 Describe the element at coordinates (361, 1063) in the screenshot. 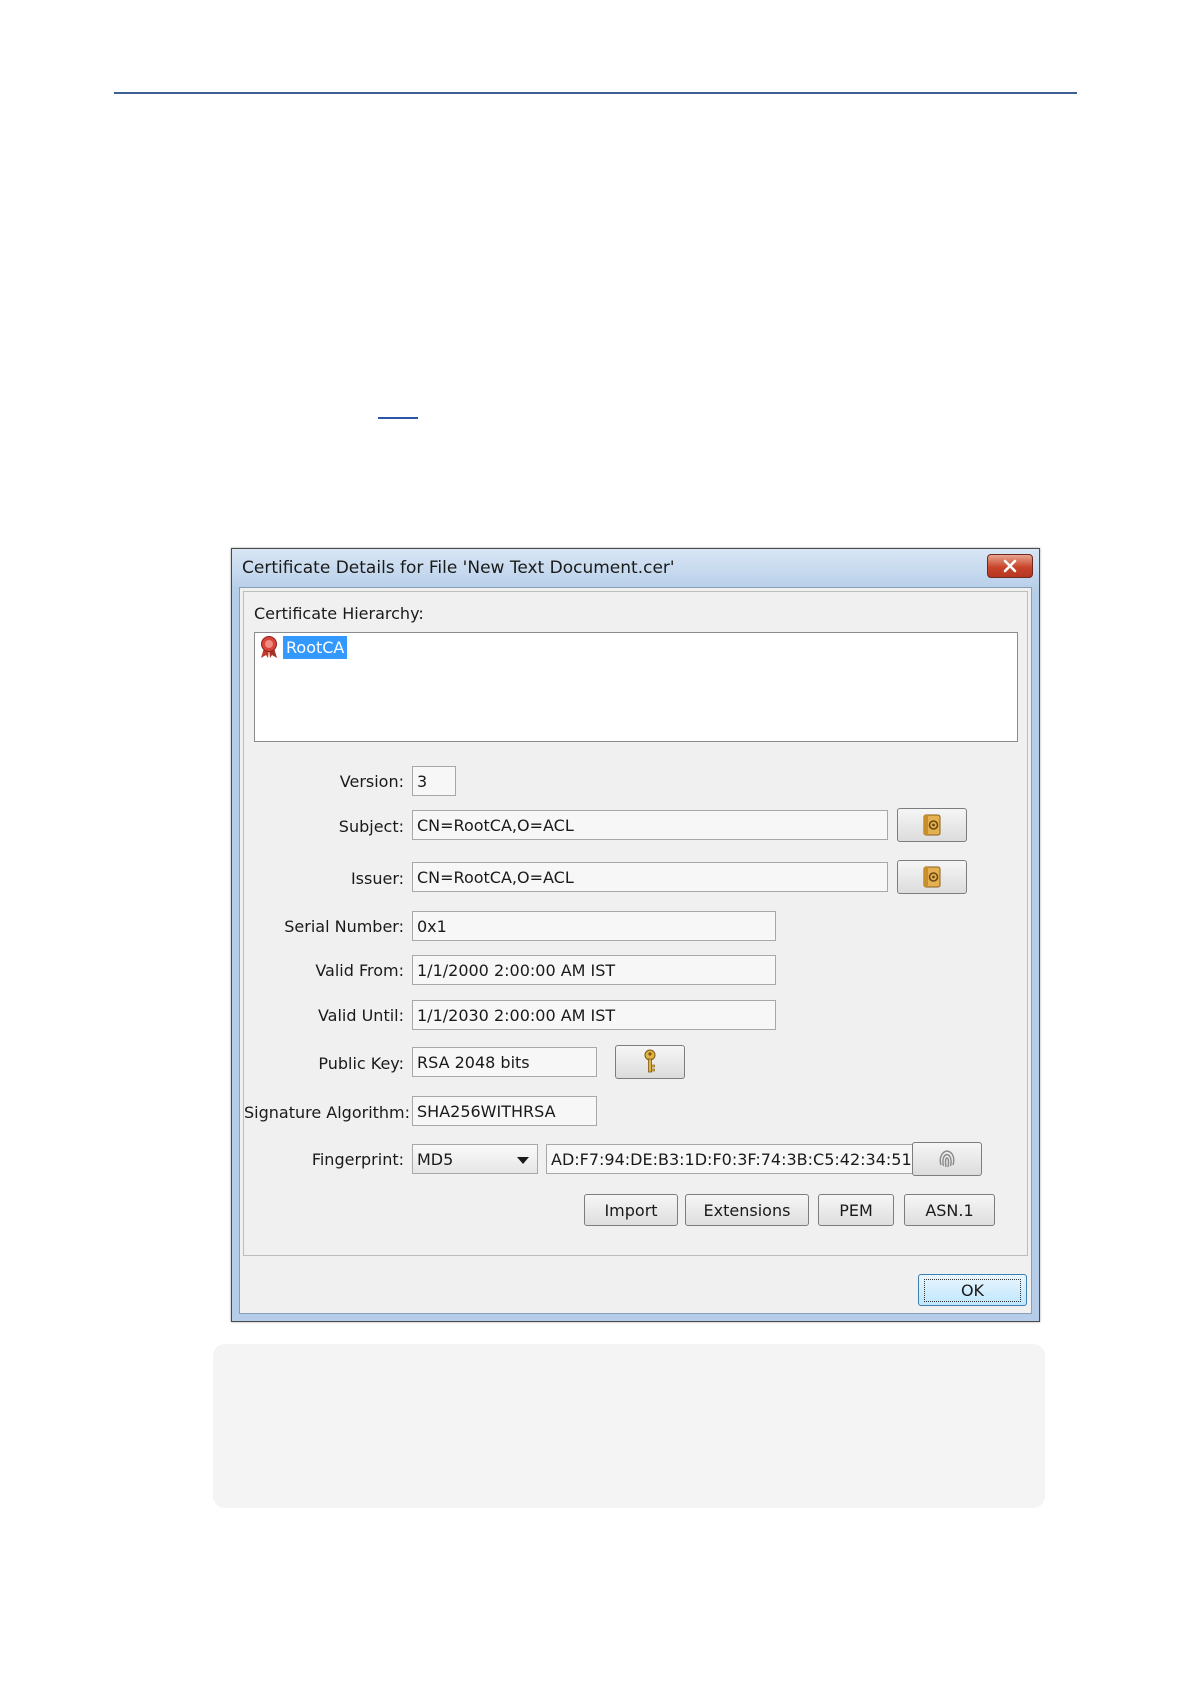

I see `public-key-label: Public Key:` at that location.